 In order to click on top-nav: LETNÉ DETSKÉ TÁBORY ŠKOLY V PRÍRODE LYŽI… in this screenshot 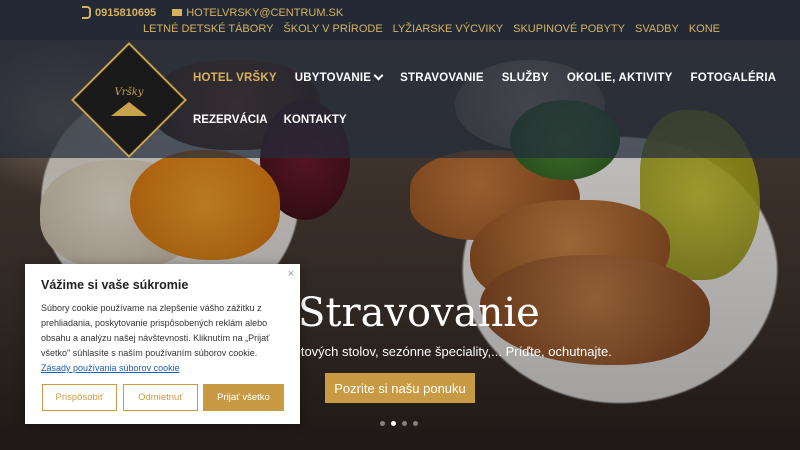, I will do `click(431, 29)`.